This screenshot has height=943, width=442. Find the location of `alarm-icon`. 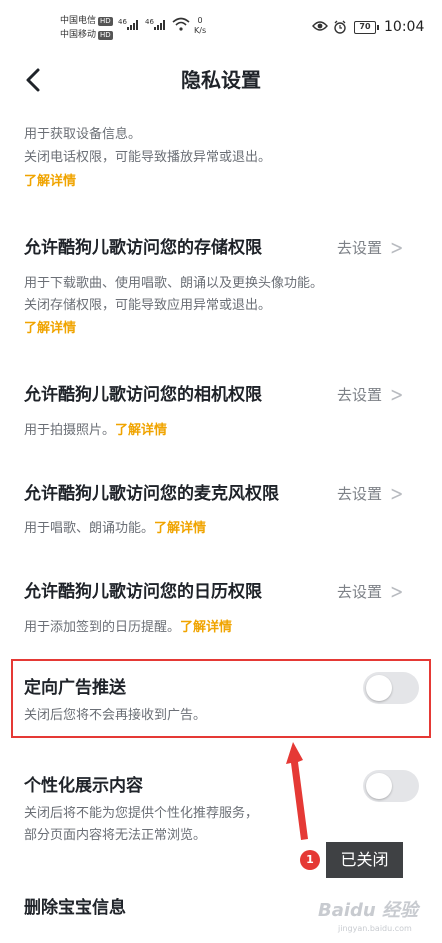

alarm-icon is located at coordinates (340, 27).